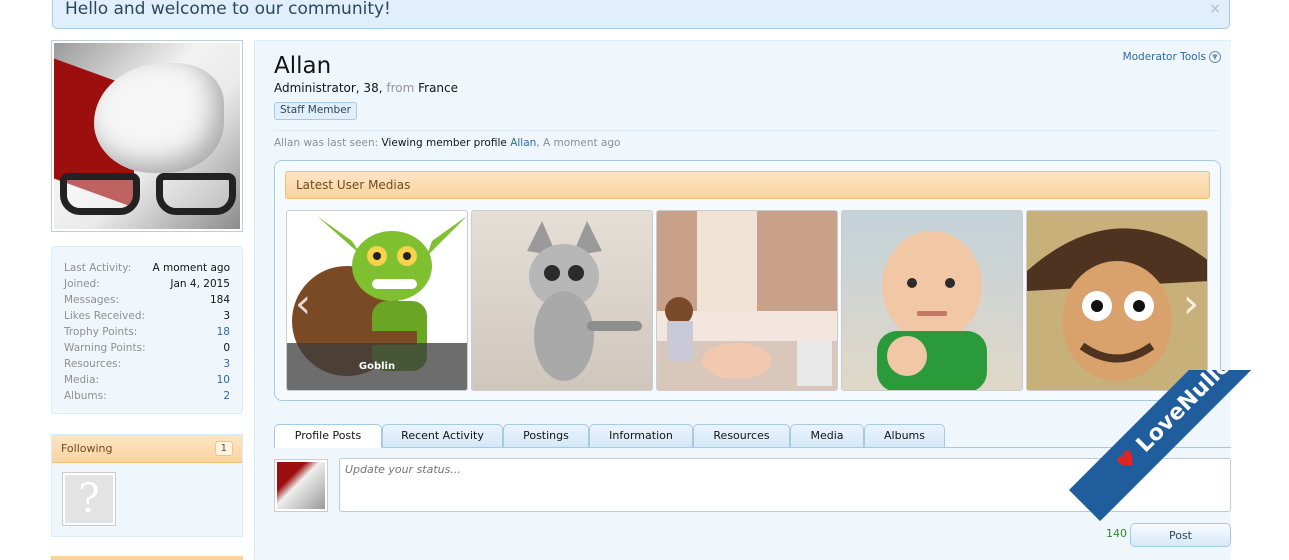 This screenshot has width=1289, height=560. Describe the element at coordinates (223, 448) in the screenshot. I see `following-count: 1` at that location.